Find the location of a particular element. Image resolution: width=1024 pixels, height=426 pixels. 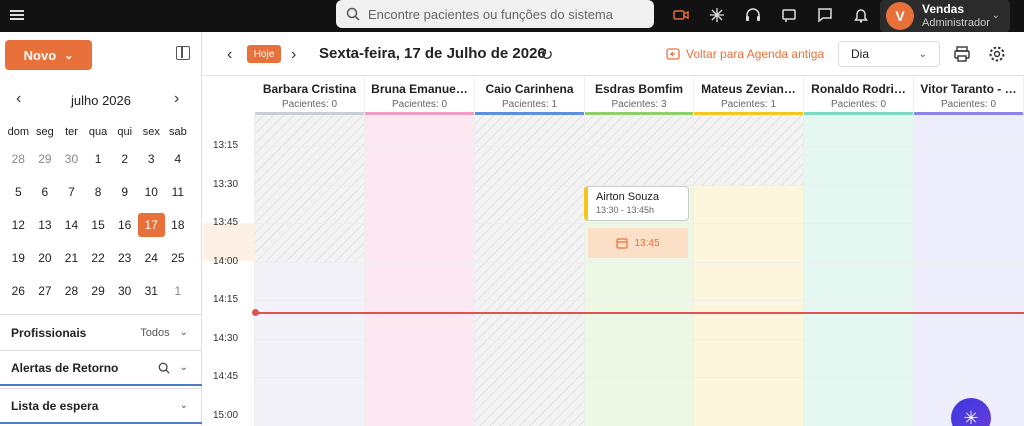

professional-column-header: Vitor Taranto - … Pacientes: 0 is located at coordinates (969, 95).